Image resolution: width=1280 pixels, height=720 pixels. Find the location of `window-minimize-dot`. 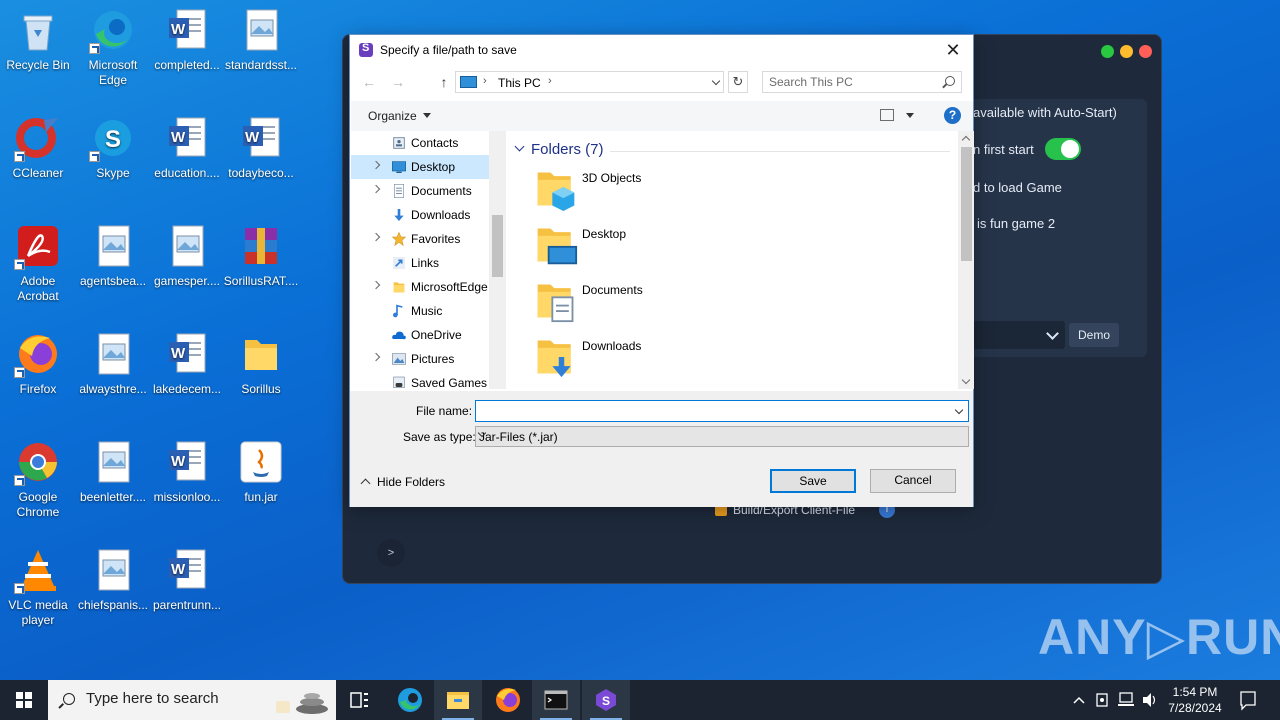

window-minimize-dot is located at coordinates (1126, 51).